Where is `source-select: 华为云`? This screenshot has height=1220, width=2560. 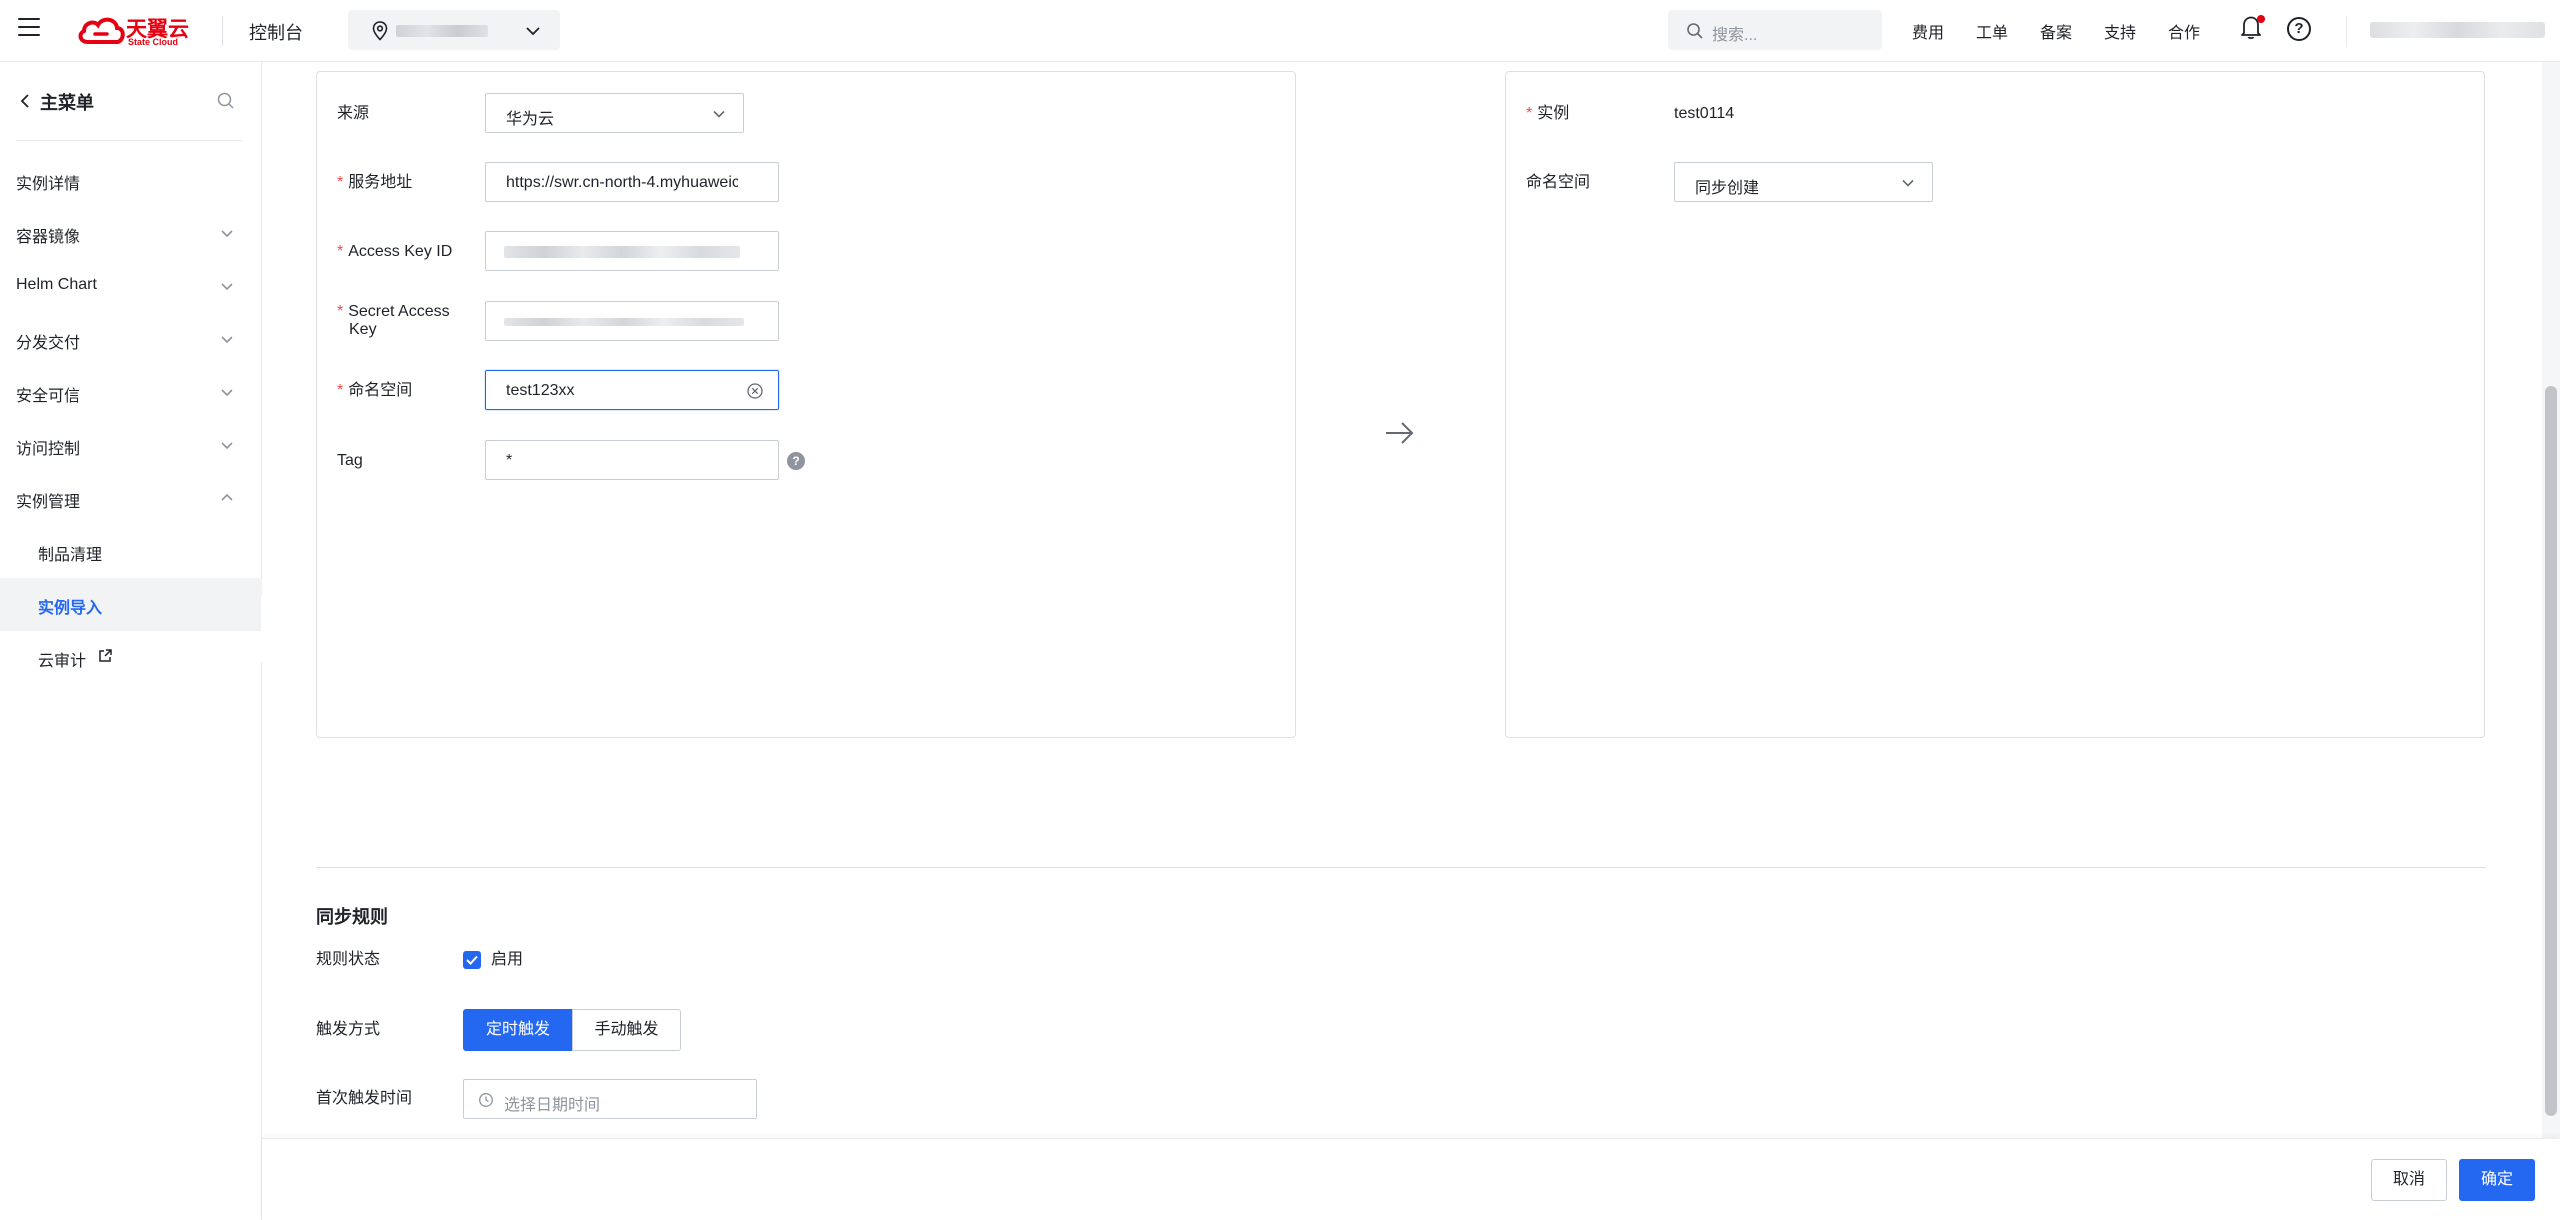 source-select: 华为云 is located at coordinates (614, 113).